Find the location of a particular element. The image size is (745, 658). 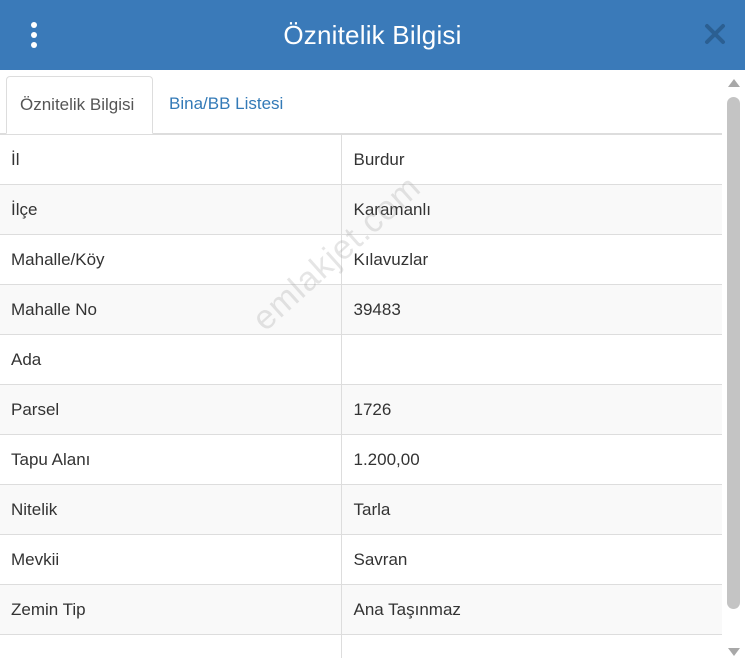

attribute-key-partial is located at coordinates (171, 646).